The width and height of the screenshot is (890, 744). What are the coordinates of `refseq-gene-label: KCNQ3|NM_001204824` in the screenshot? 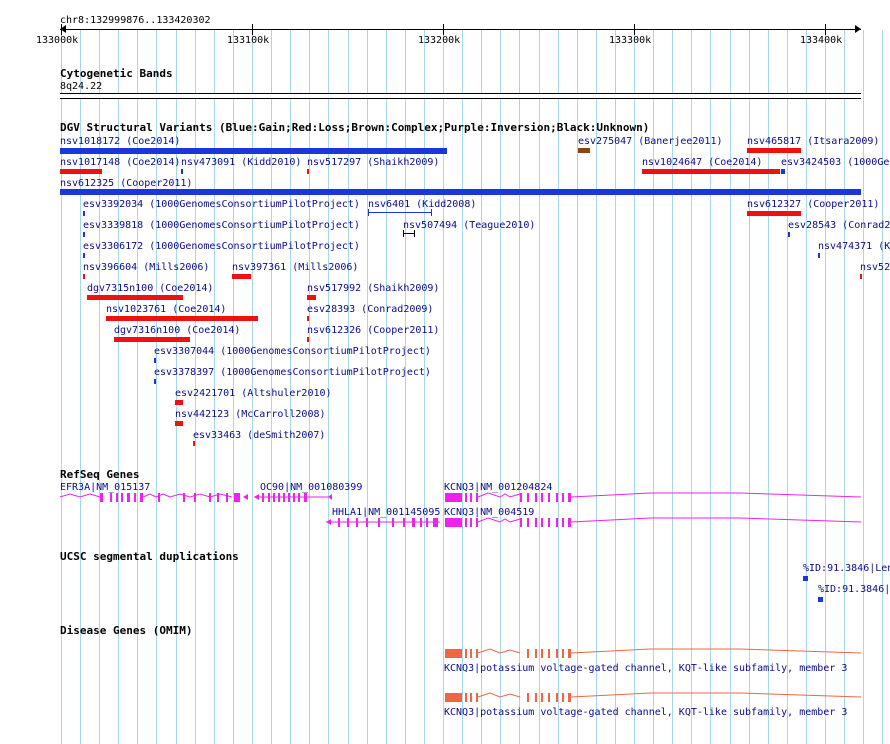 It's located at (498, 488).